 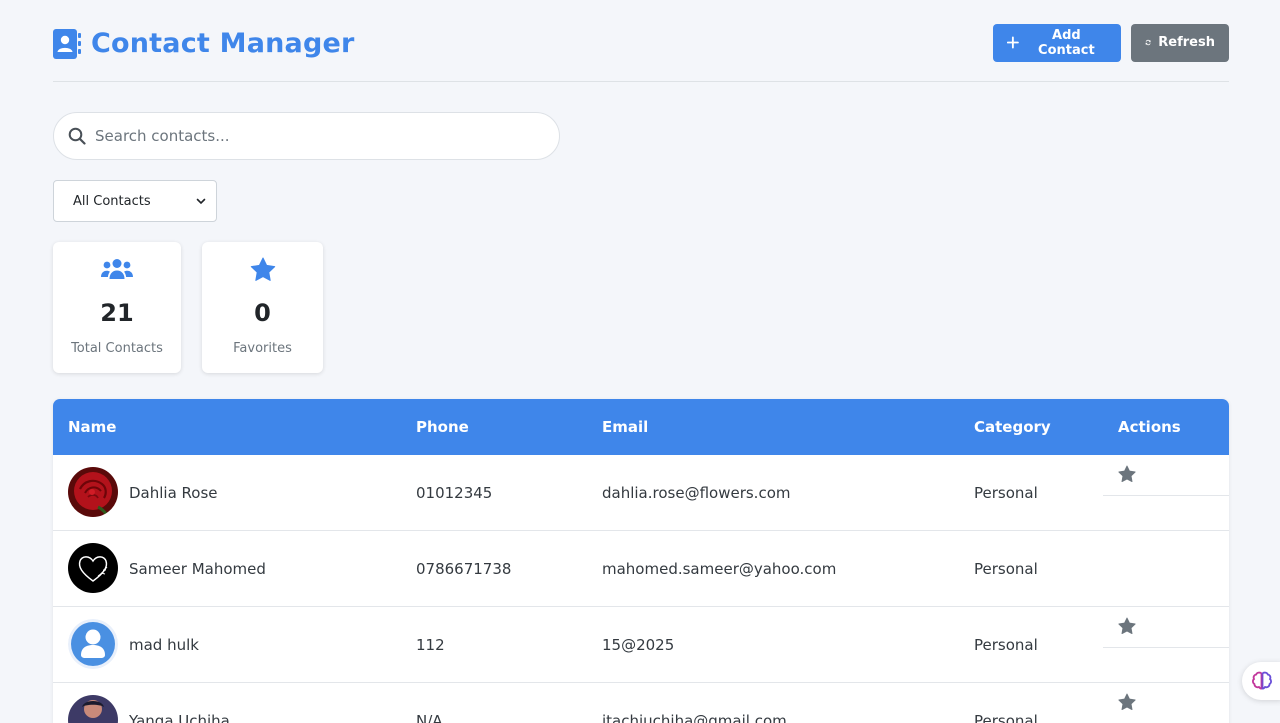 What do you see at coordinates (262, 348) in the screenshot?
I see `favorites-label: Favorites` at bounding box center [262, 348].